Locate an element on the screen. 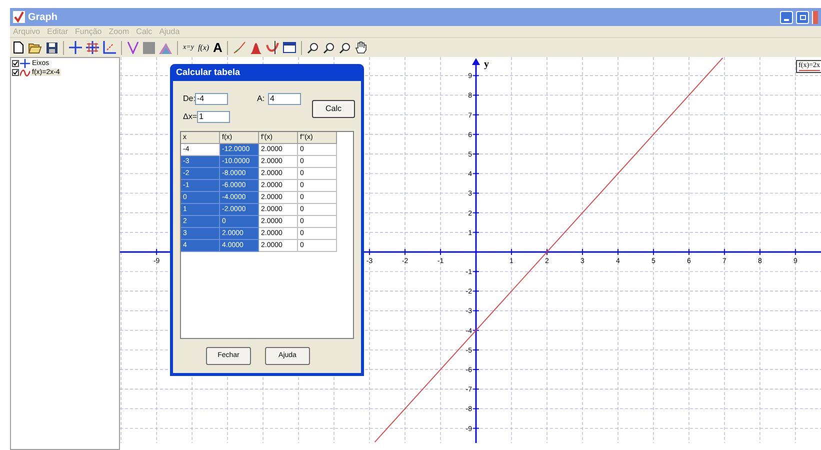 Image resolution: width=821 pixels, height=450 pixels. calc-button: Calc is located at coordinates (333, 109).